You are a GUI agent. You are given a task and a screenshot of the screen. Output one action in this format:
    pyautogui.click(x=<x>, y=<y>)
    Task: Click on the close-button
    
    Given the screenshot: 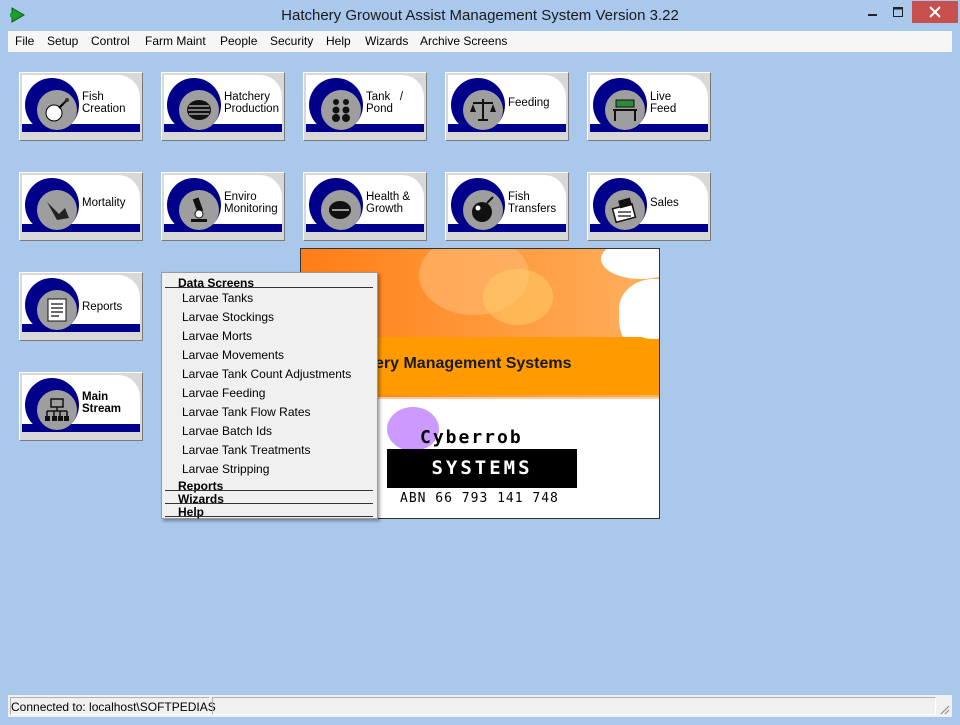 What is the action you would take?
    pyautogui.click(x=935, y=12)
    